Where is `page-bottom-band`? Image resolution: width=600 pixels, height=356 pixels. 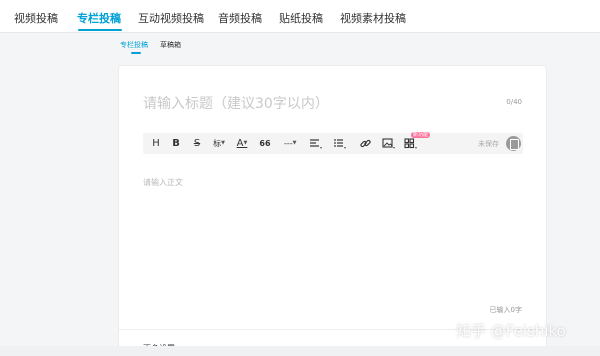 page-bottom-band is located at coordinates (300, 351).